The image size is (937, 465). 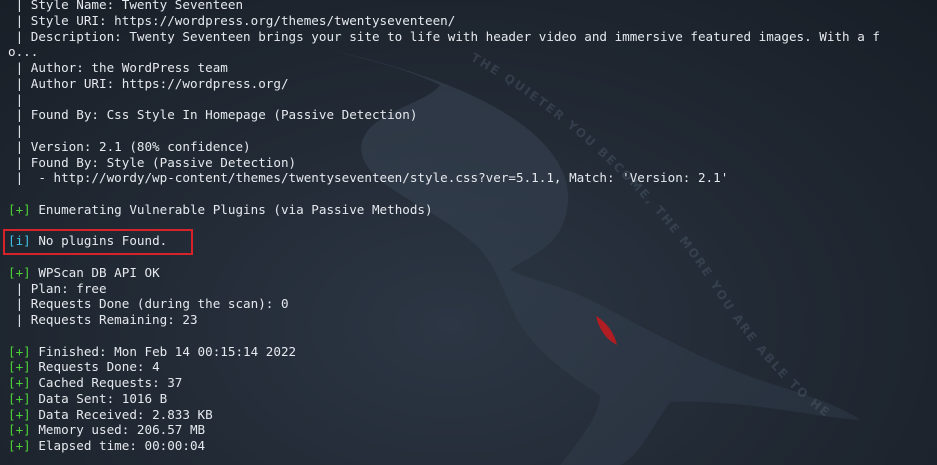 I want to click on theme-author-uri: | Author URI: https://wordpress.org/, so click(x=148, y=83).